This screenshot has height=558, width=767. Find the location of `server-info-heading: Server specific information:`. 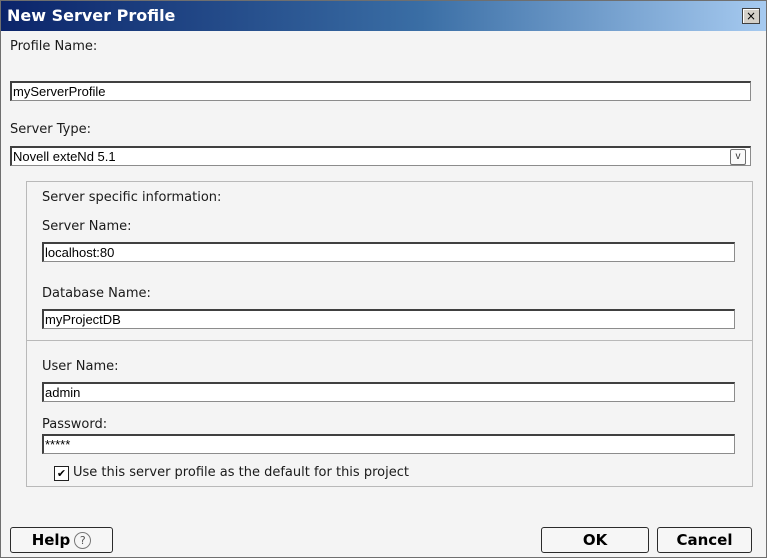

server-info-heading: Server specific information: is located at coordinates (132, 197).